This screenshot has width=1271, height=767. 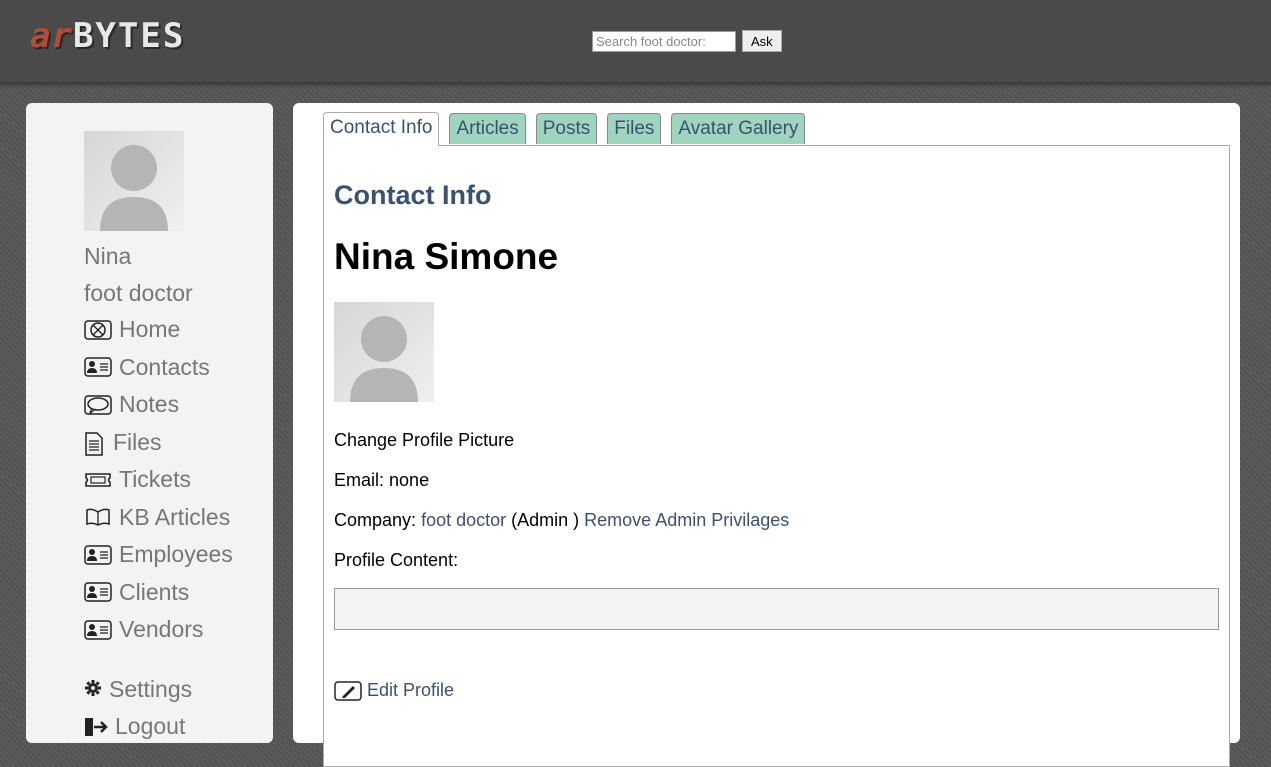 I want to click on user-avatar, so click(x=134, y=181).